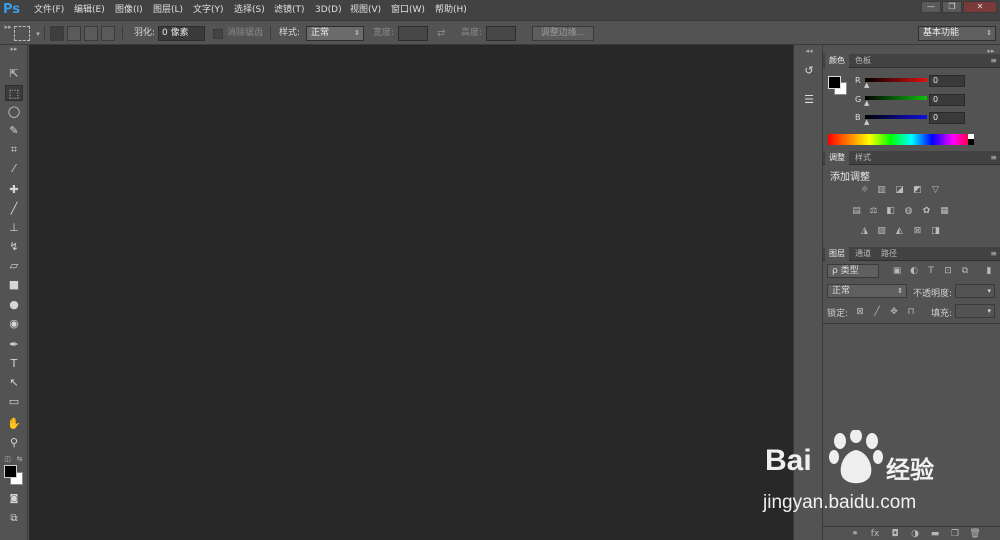 Image resolution: width=1000 pixels, height=540 pixels. What do you see at coordinates (14, 112) in the screenshot?
I see `lasso-tool-icon: ◯` at bounding box center [14, 112].